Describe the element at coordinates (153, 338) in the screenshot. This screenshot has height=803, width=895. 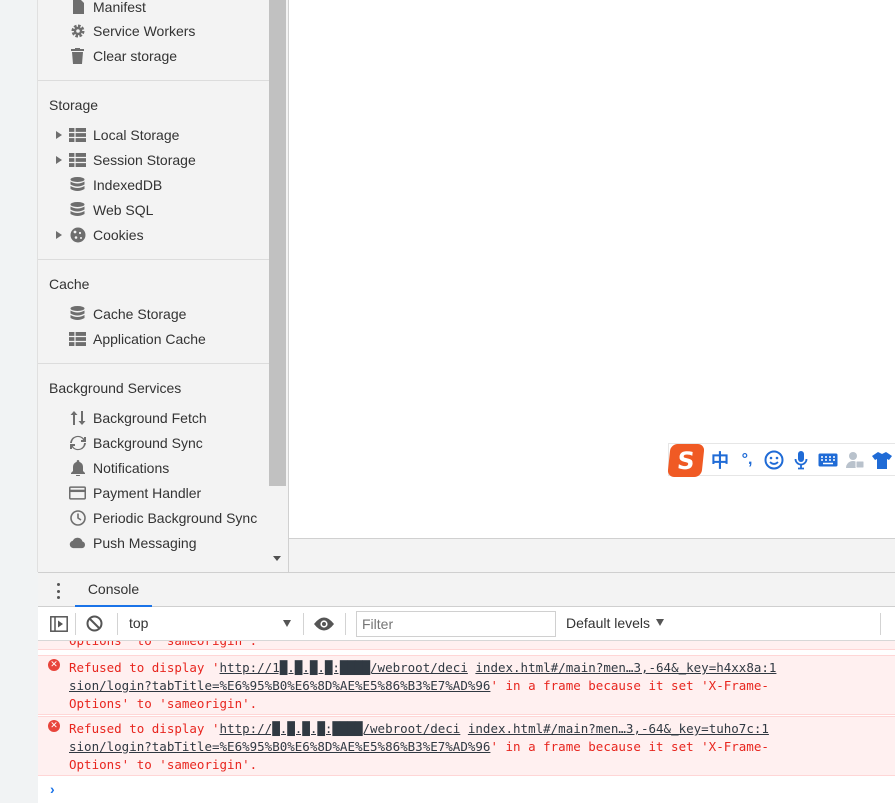
I see `sidebar-item-application-cache: Application Cache` at that location.